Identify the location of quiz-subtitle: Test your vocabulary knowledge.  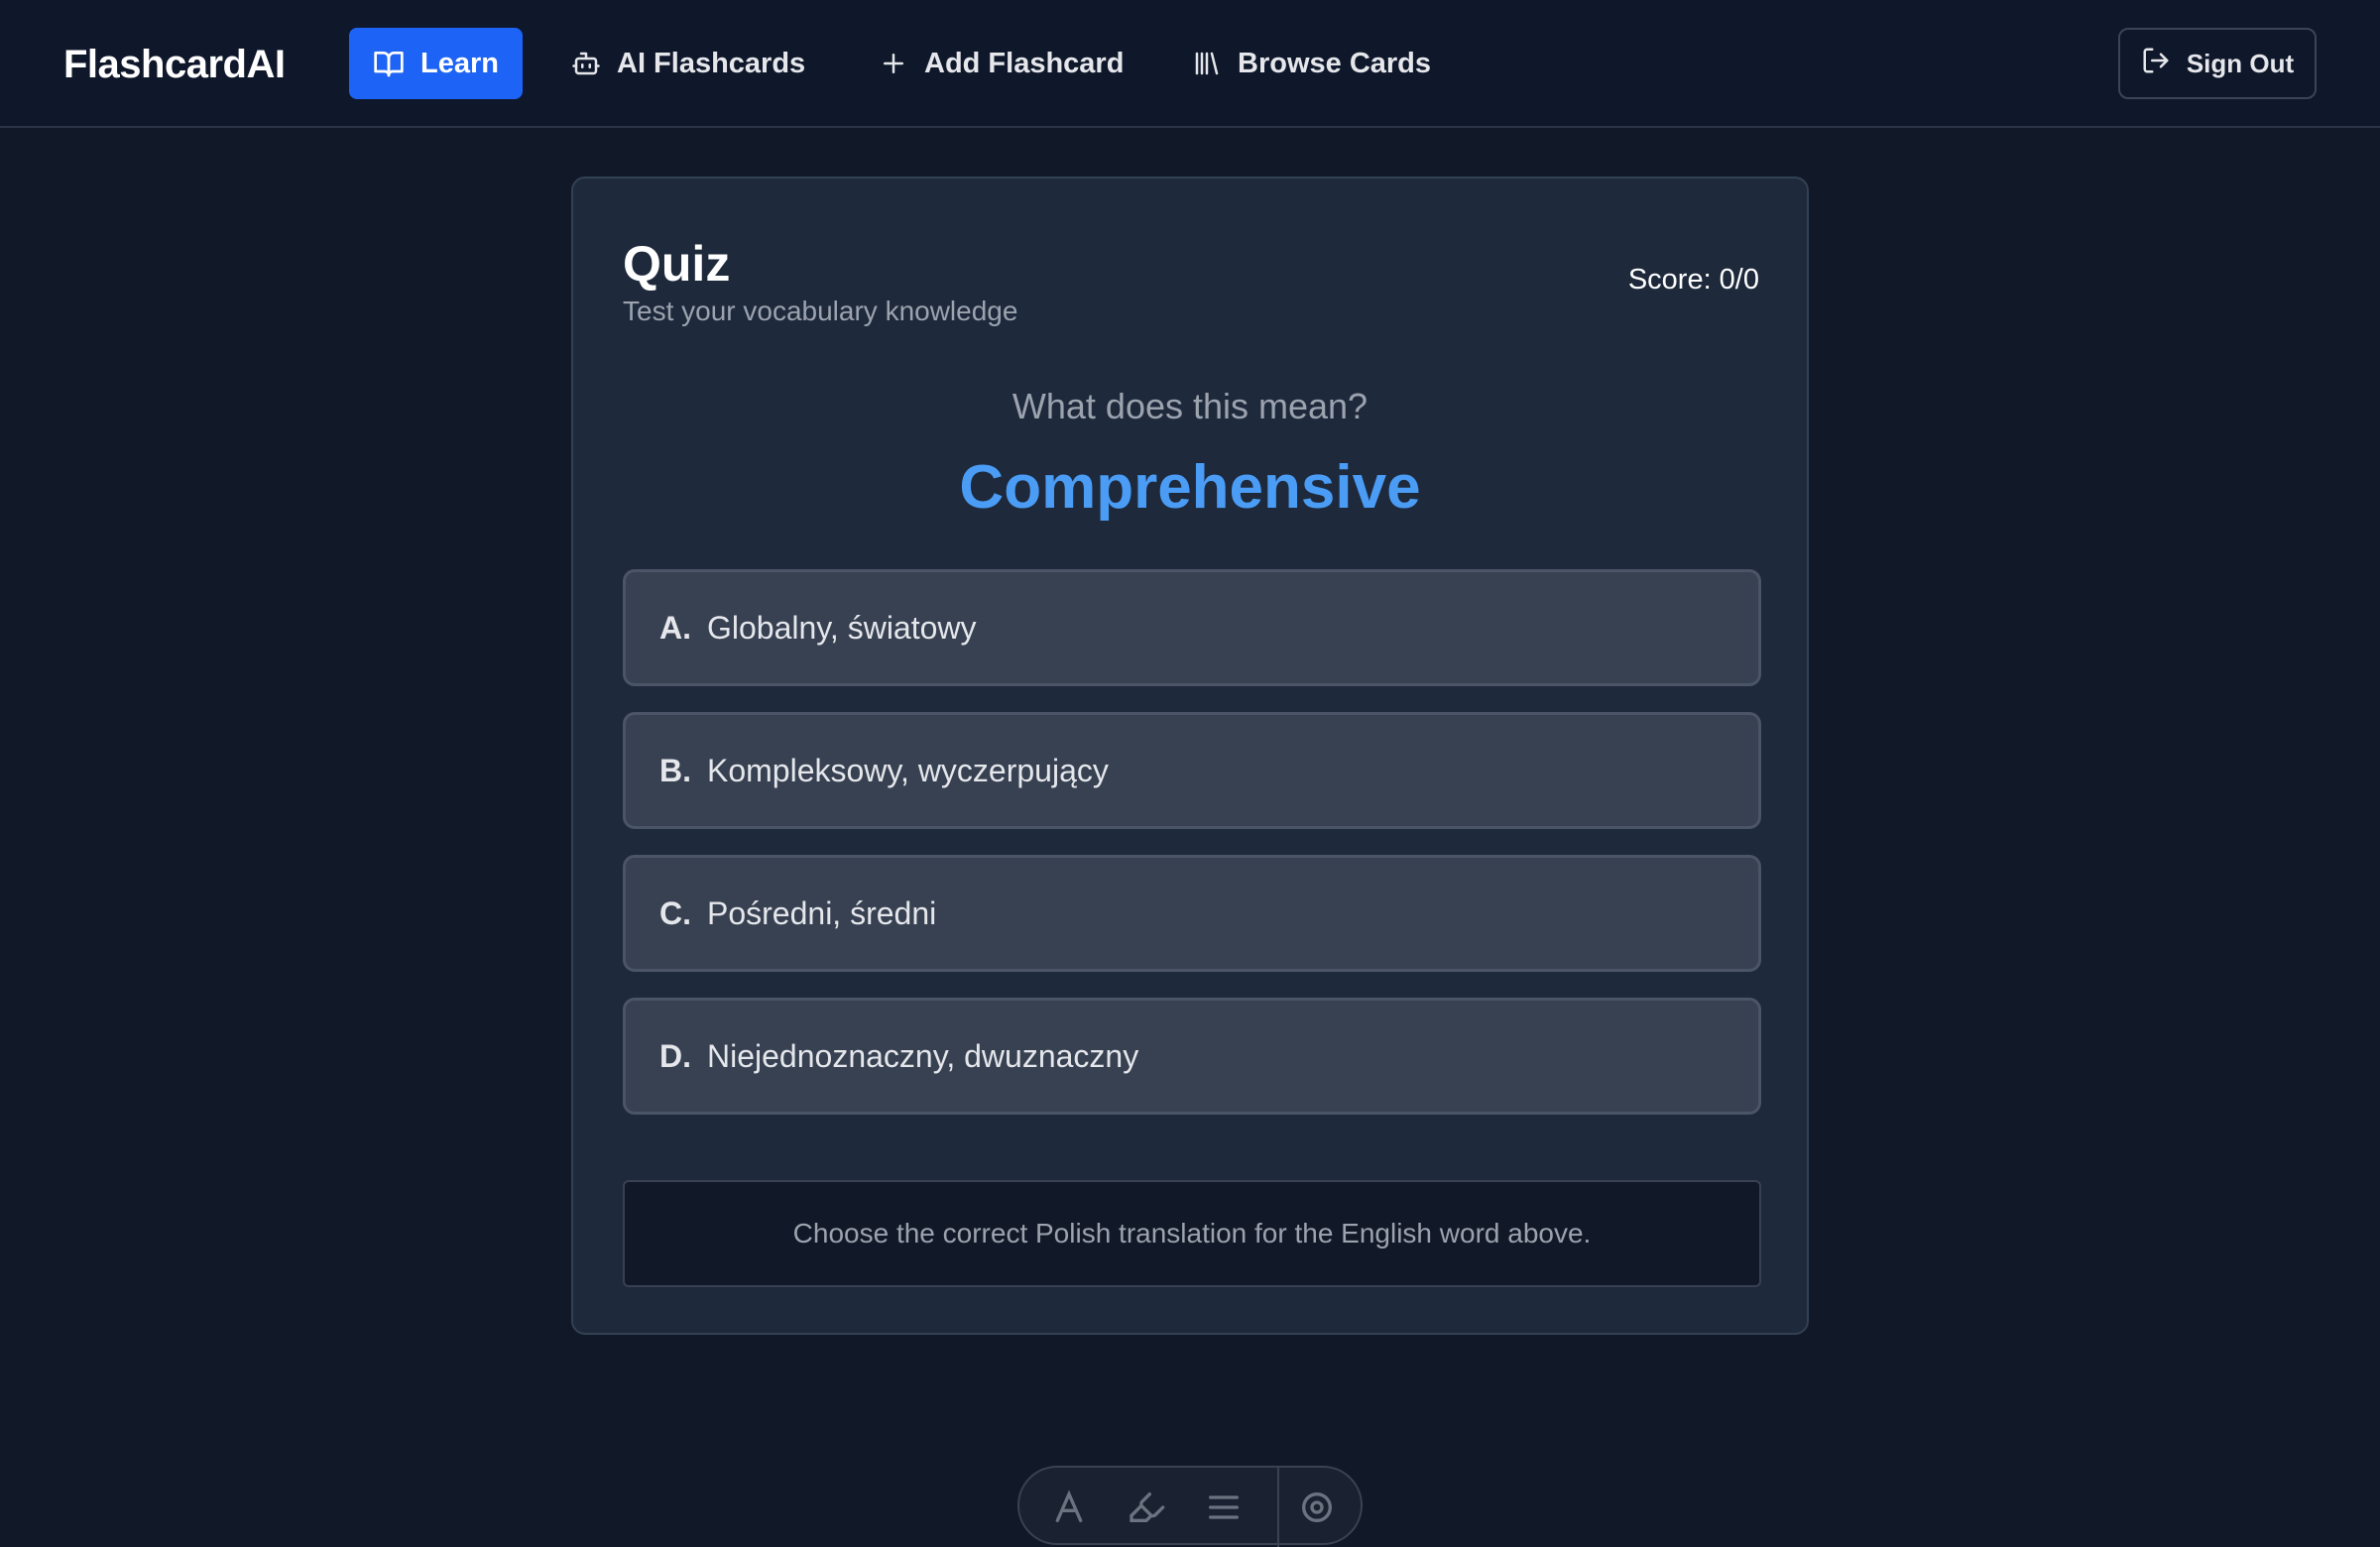
(820, 311).